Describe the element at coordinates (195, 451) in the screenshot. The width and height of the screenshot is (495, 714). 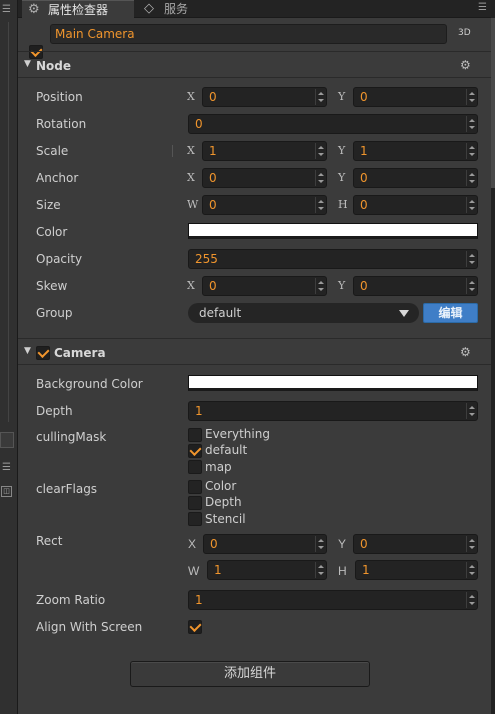
I see `culling-default-checkbox` at that location.